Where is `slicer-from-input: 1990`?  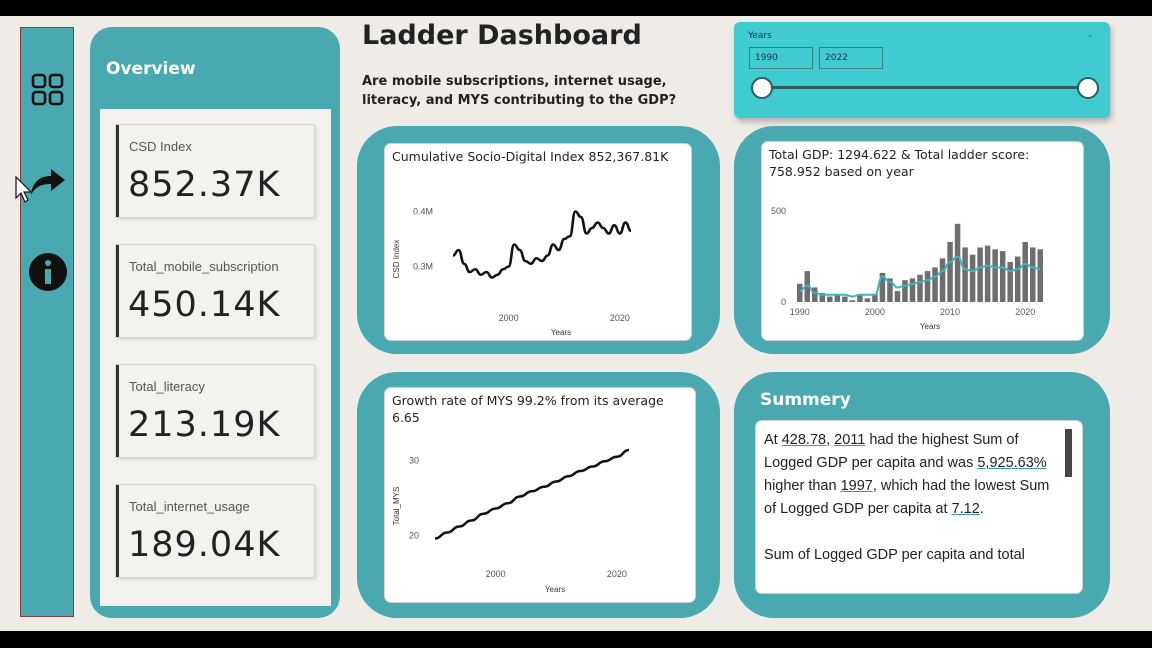
slicer-from-input: 1990 is located at coordinates (781, 58).